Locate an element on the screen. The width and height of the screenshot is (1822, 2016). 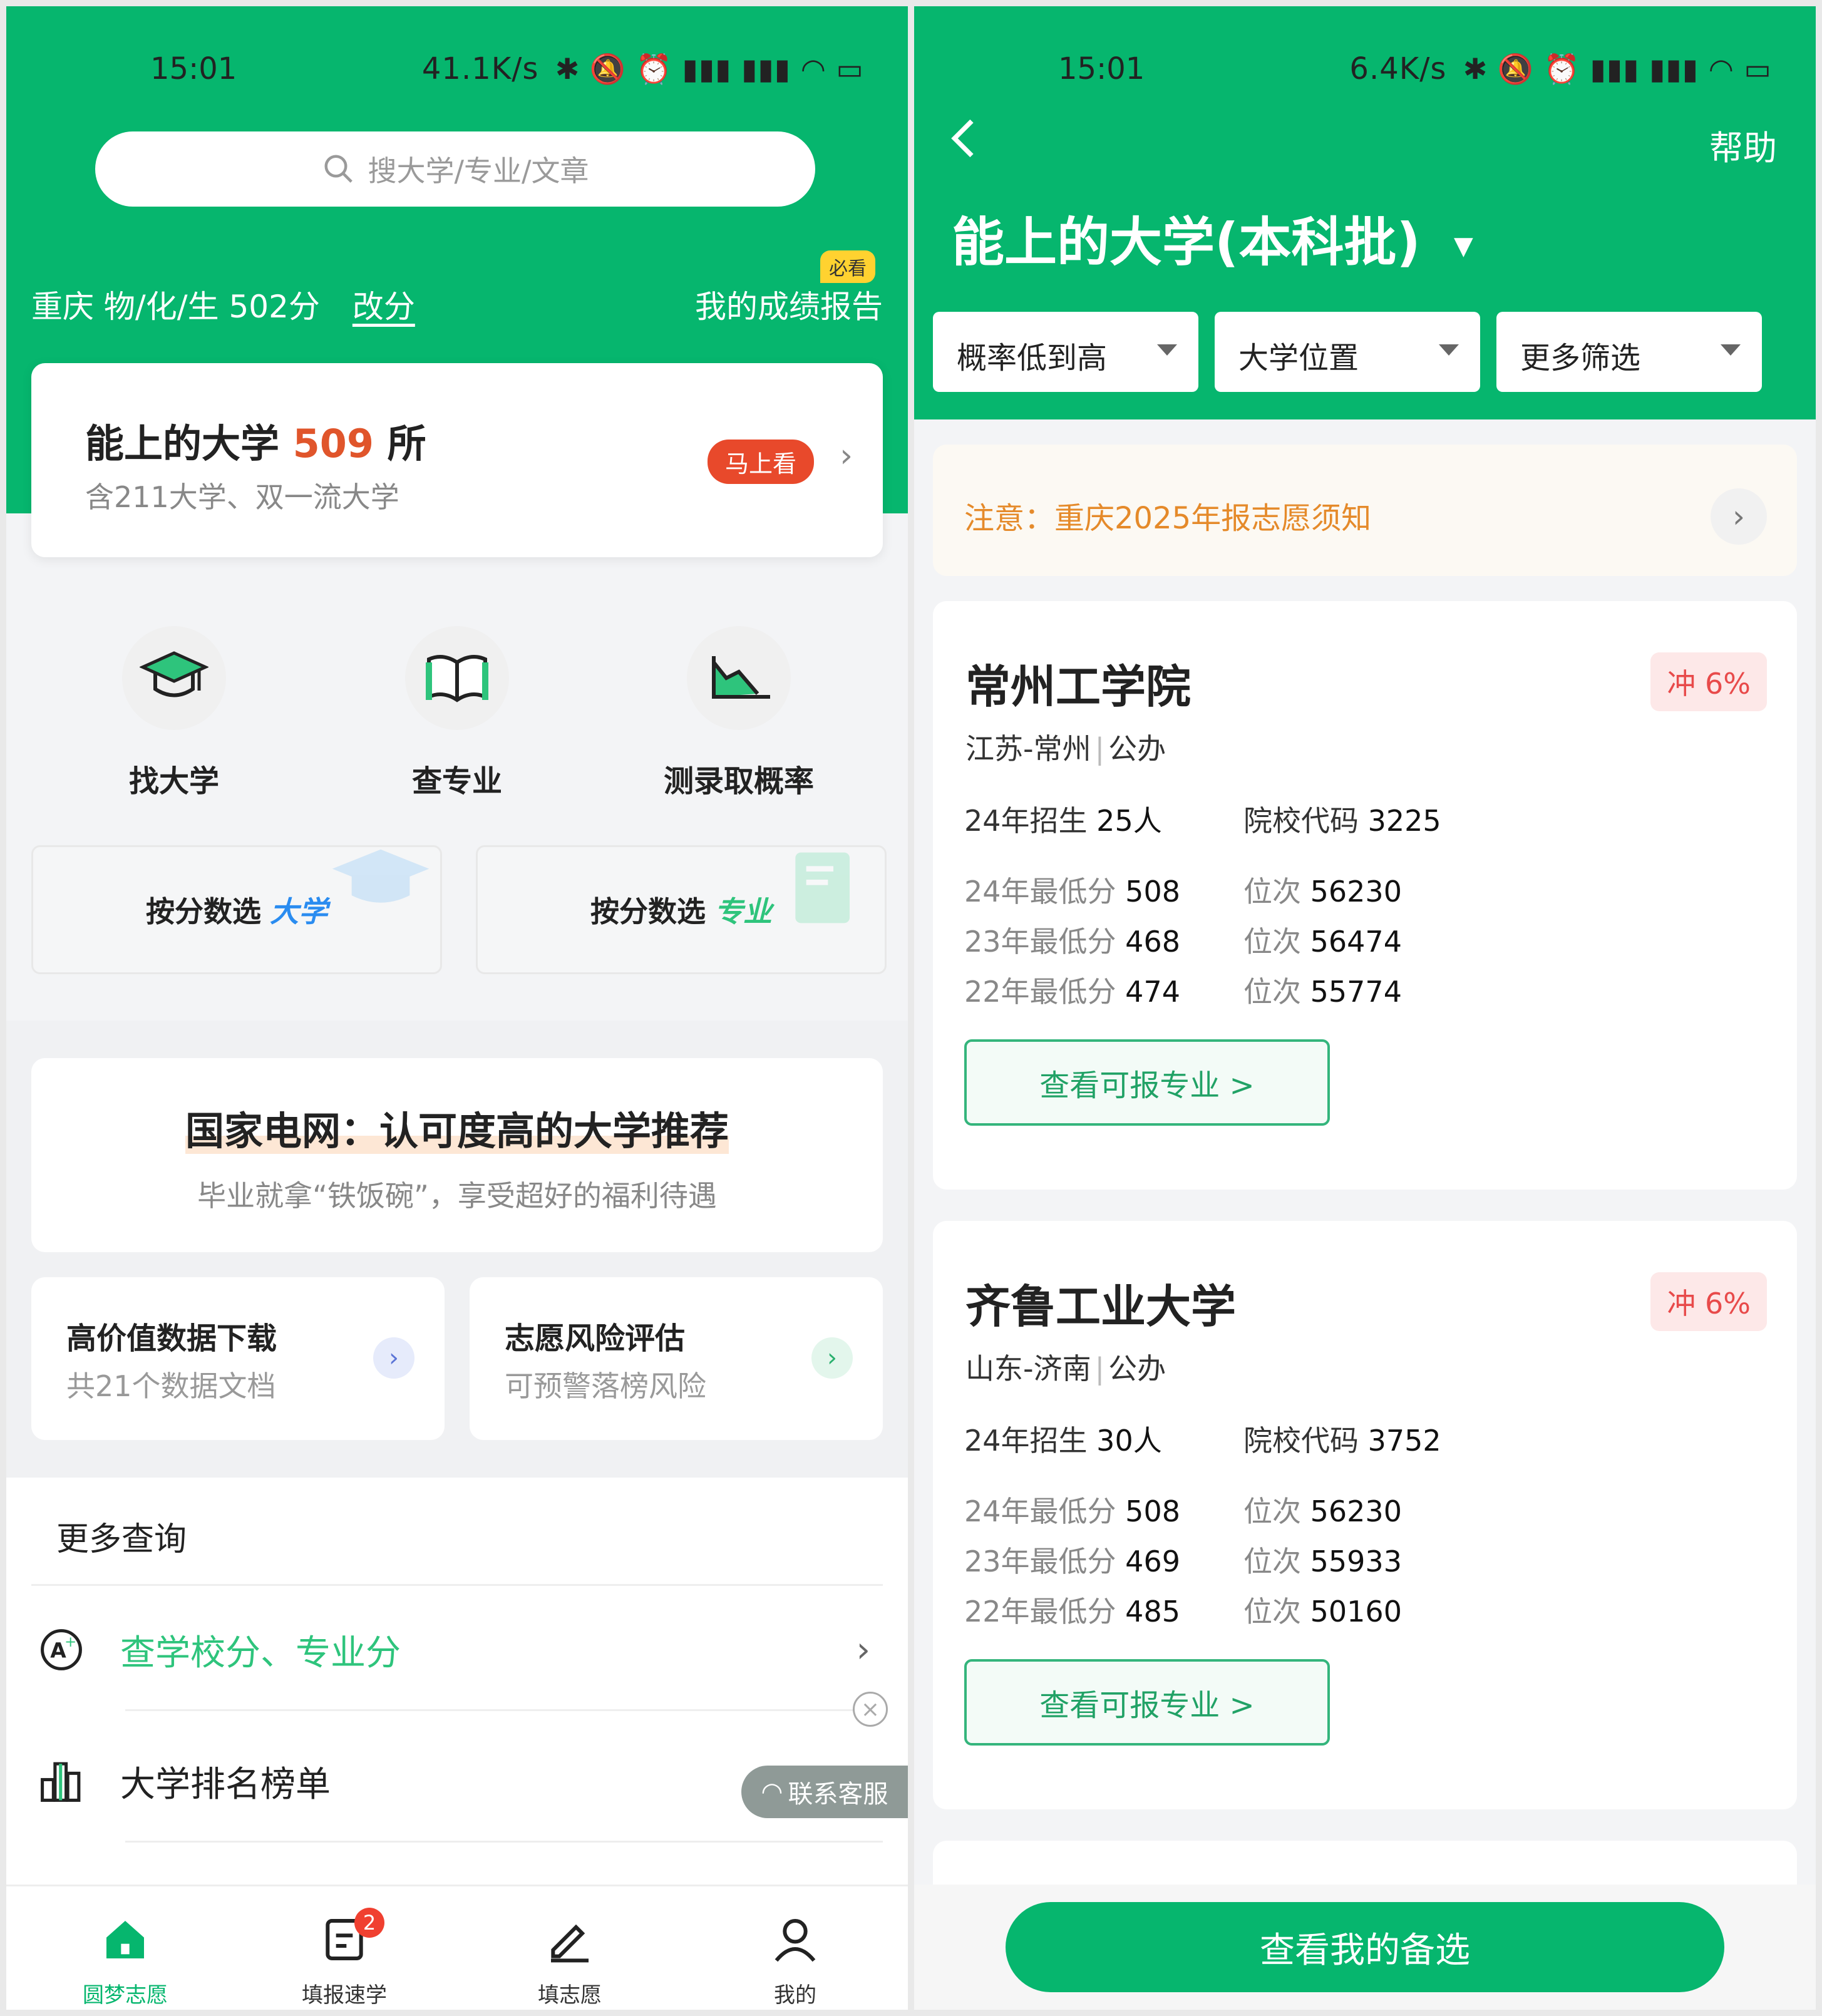
school-name: 常州工学院 is located at coordinates (1078, 687).